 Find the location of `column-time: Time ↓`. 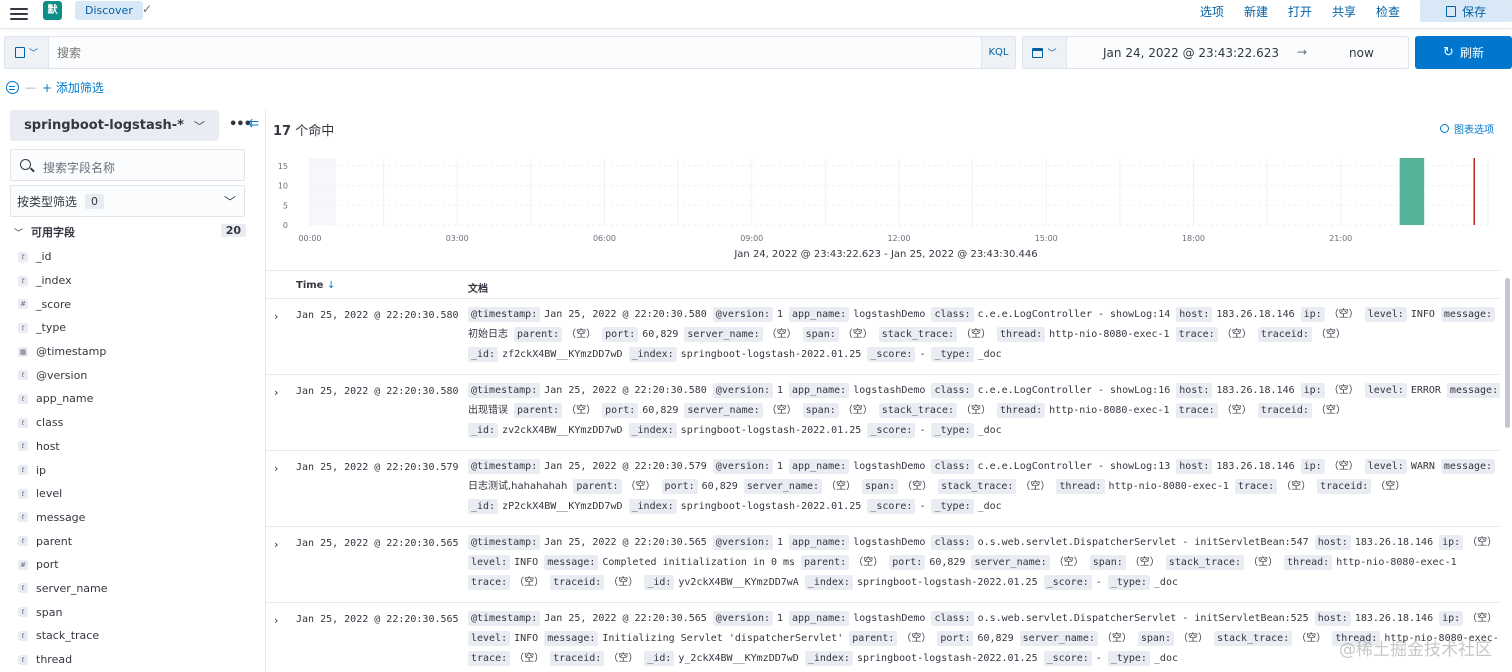

column-time: Time ↓ is located at coordinates (315, 285).